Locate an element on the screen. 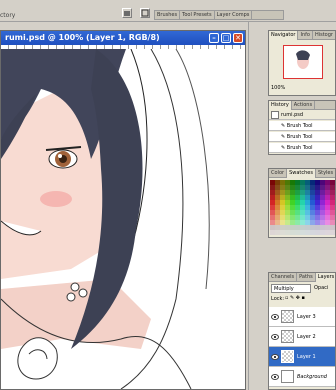  layer-row: Background is located at coordinates (302, 377).